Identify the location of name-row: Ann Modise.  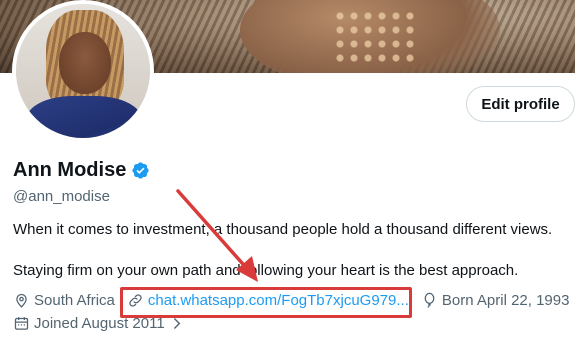
(81, 170).